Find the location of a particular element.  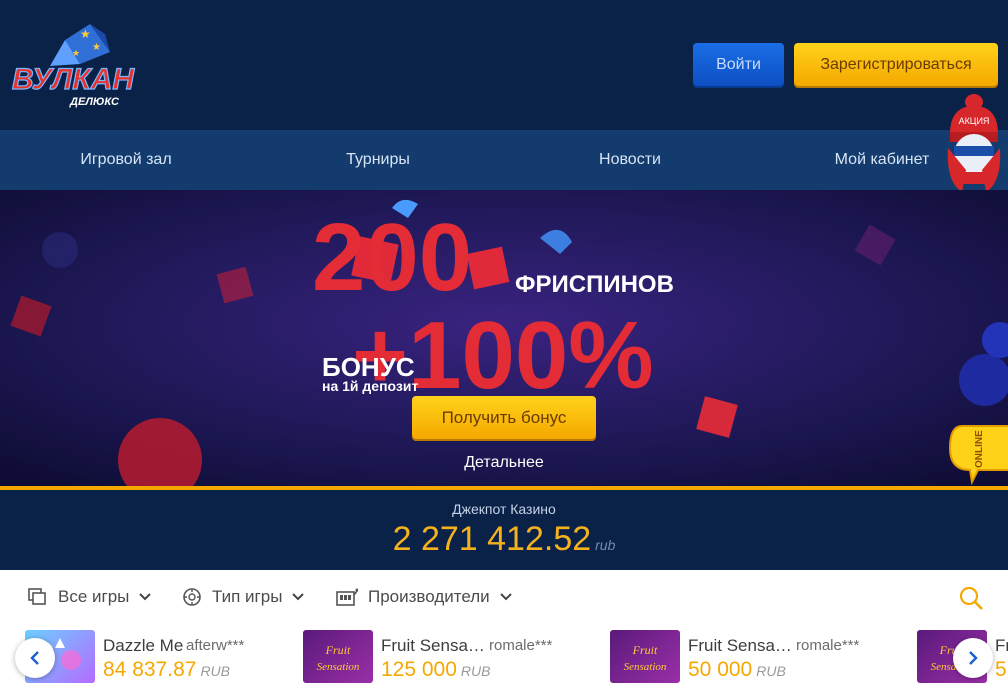

winner-game: Fr is located at coordinates (1001, 645).